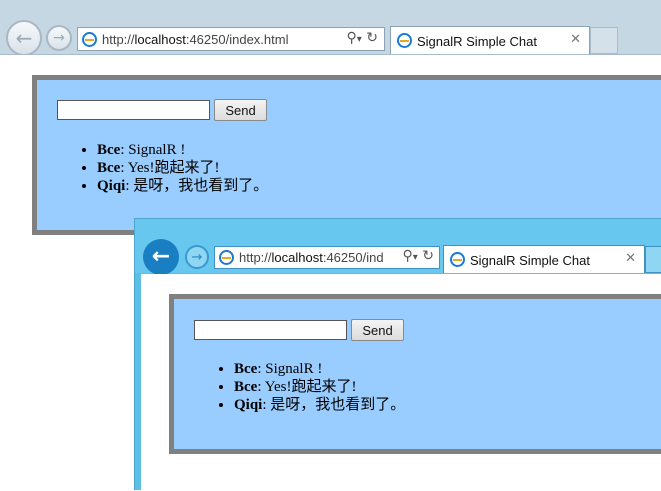 The width and height of the screenshot is (661, 491). What do you see at coordinates (312, 257) in the screenshot?
I see `address-url: http://localhost:46250/ind` at bounding box center [312, 257].